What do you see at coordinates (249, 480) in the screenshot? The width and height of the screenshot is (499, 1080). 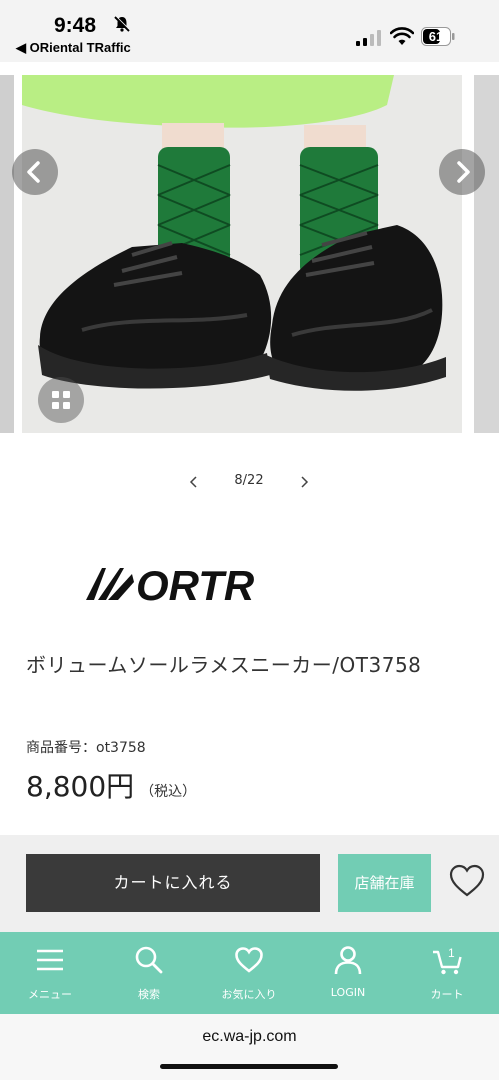 I see `image-page-indicator: 8/22` at bounding box center [249, 480].